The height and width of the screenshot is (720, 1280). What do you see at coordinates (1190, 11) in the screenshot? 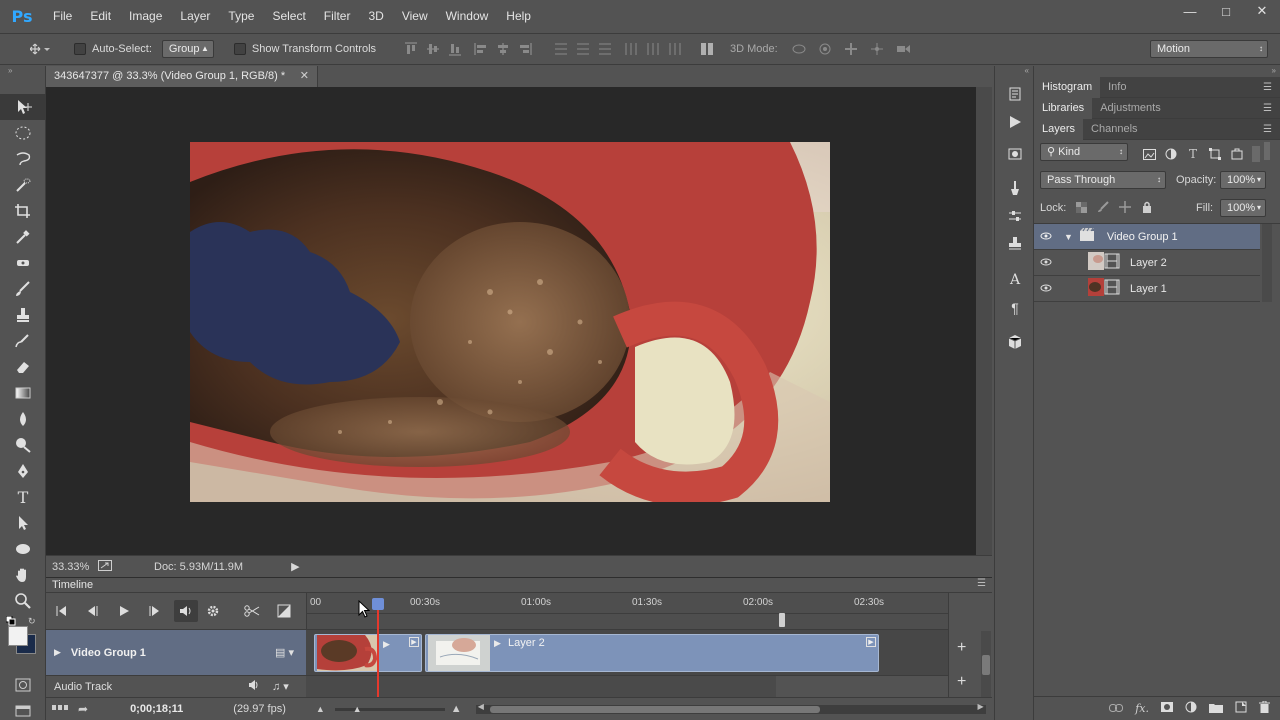
I see `minimize-icon: —` at bounding box center [1190, 11].